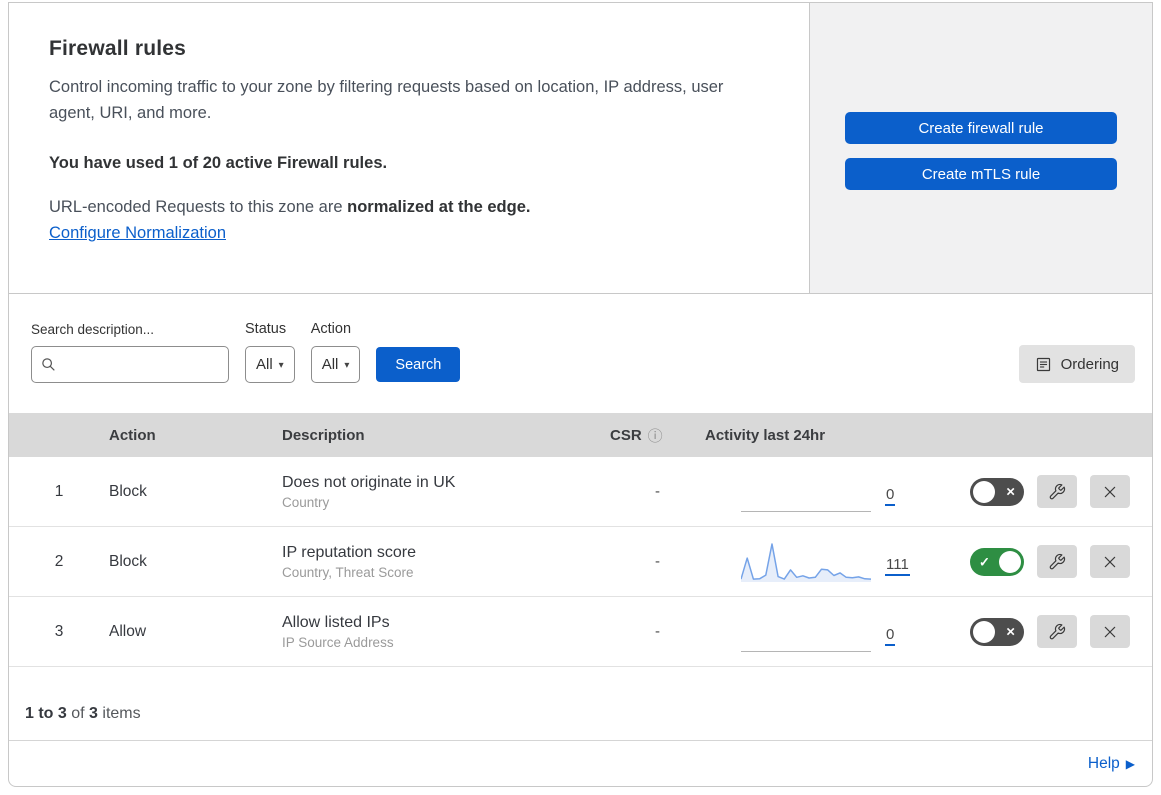 This screenshot has width=1161, height=795. Describe the element at coordinates (132, 435) in the screenshot. I see `action-column-header: Action` at that location.